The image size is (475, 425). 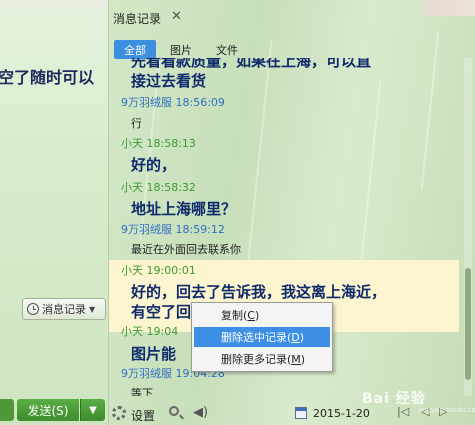 What do you see at coordinates (394, 399) in the screenshot?
I see `watermark-logo: Bai 经验` at bounding box center [394, 399].